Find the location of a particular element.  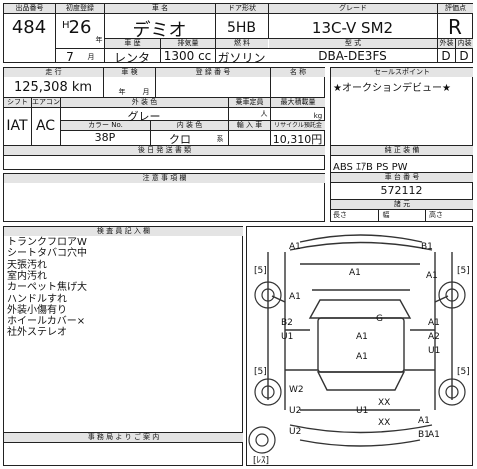

damage-mark: B2 is located at coordinates (287, 323).